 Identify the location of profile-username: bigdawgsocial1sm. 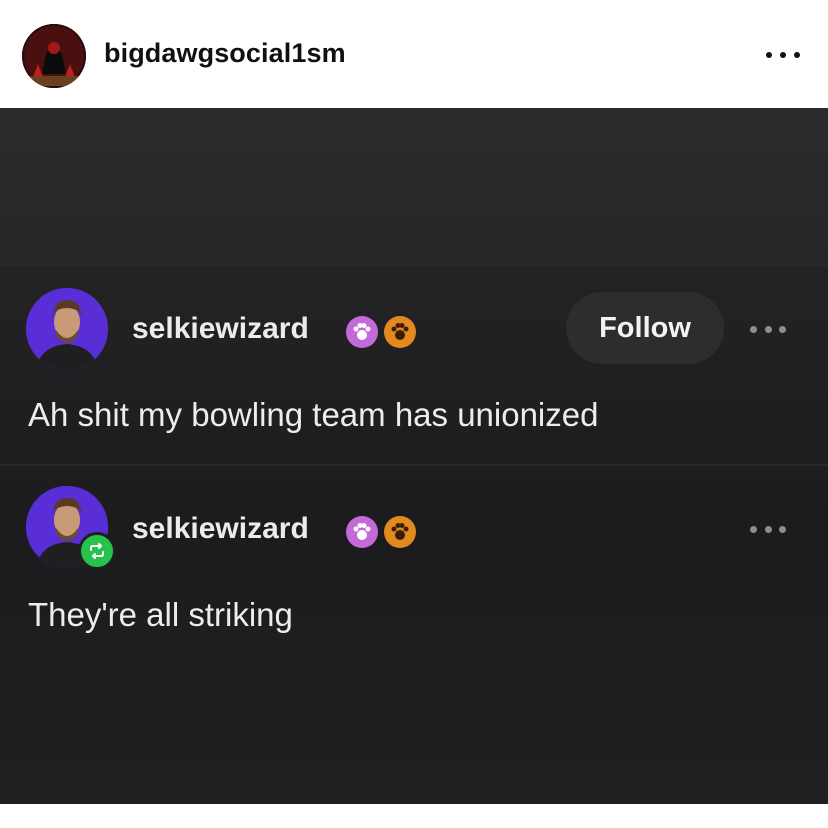
(225, 53).